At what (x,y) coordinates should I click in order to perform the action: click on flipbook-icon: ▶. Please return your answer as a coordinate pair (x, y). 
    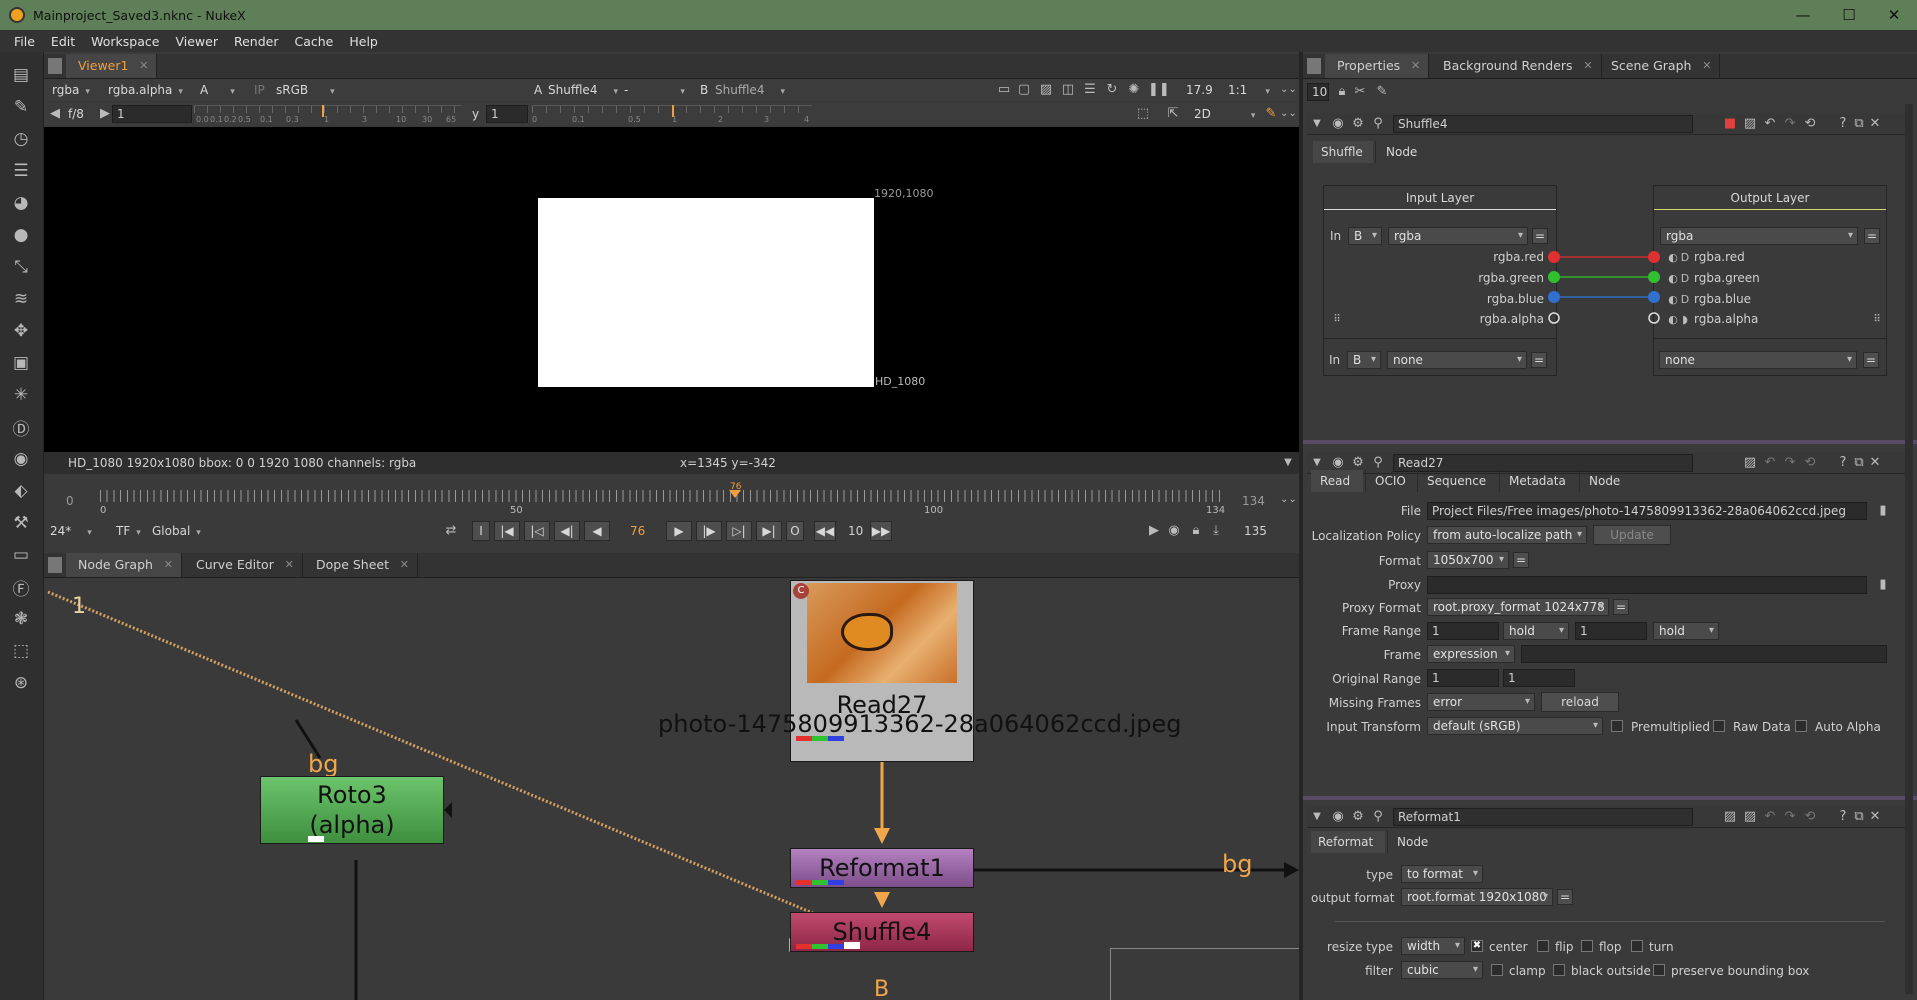
    Looking at the image, I should click on (1154, 531).